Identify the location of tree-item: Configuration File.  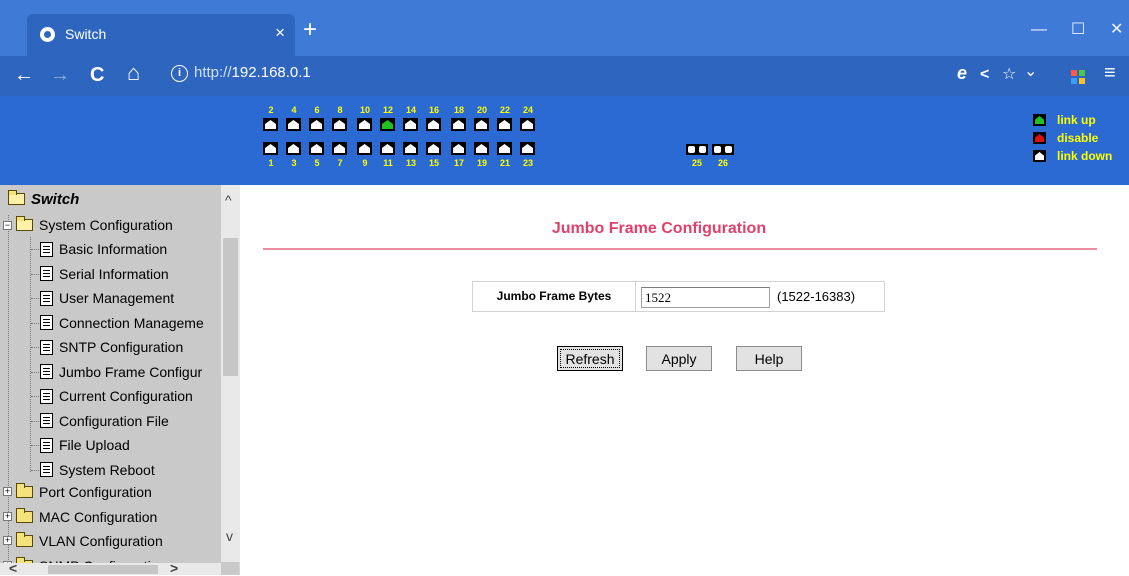
(104, 421).